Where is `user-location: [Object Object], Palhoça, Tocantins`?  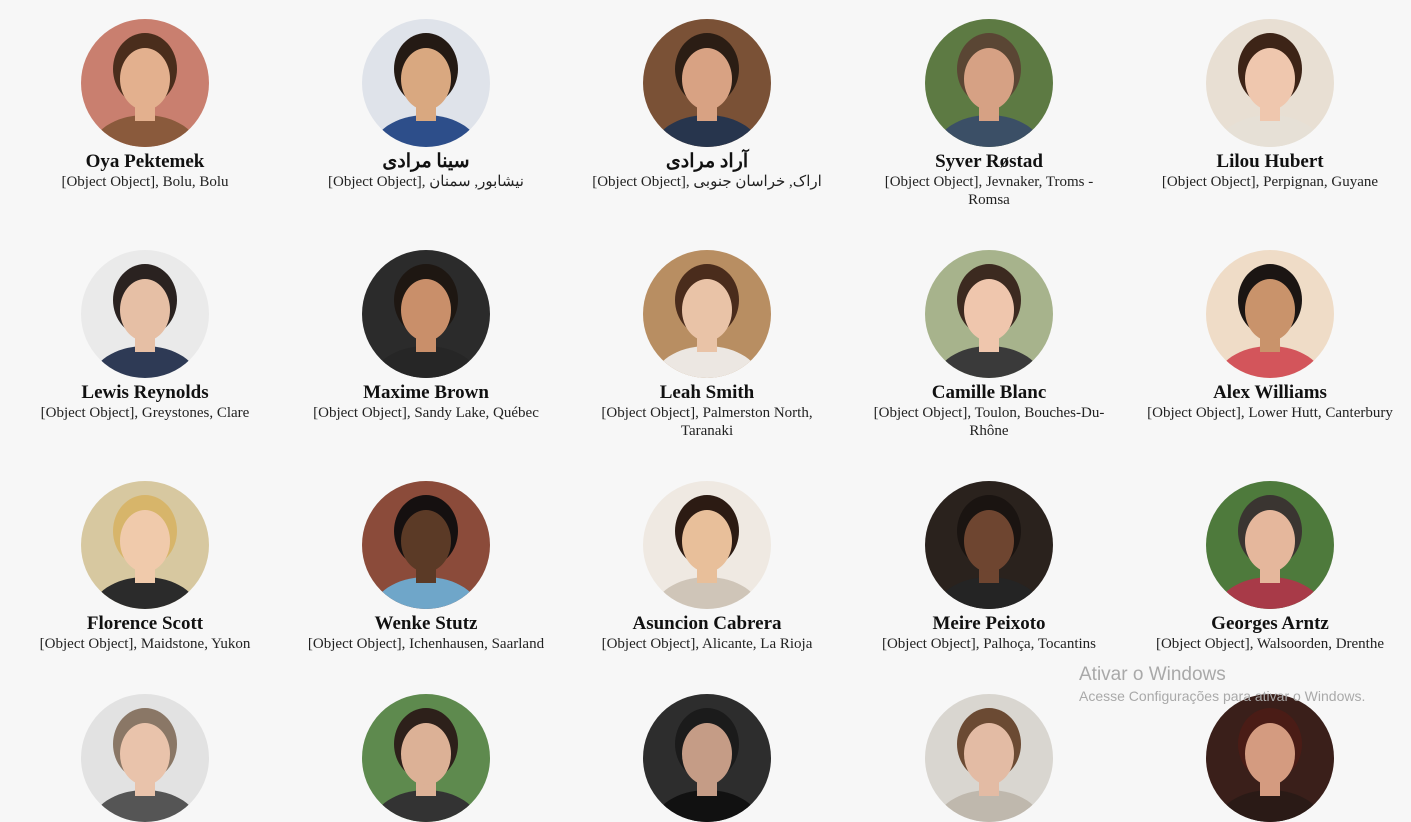 user-location: [Object Object], Palhoça, Tocantins is located at coordinates (989, 644).